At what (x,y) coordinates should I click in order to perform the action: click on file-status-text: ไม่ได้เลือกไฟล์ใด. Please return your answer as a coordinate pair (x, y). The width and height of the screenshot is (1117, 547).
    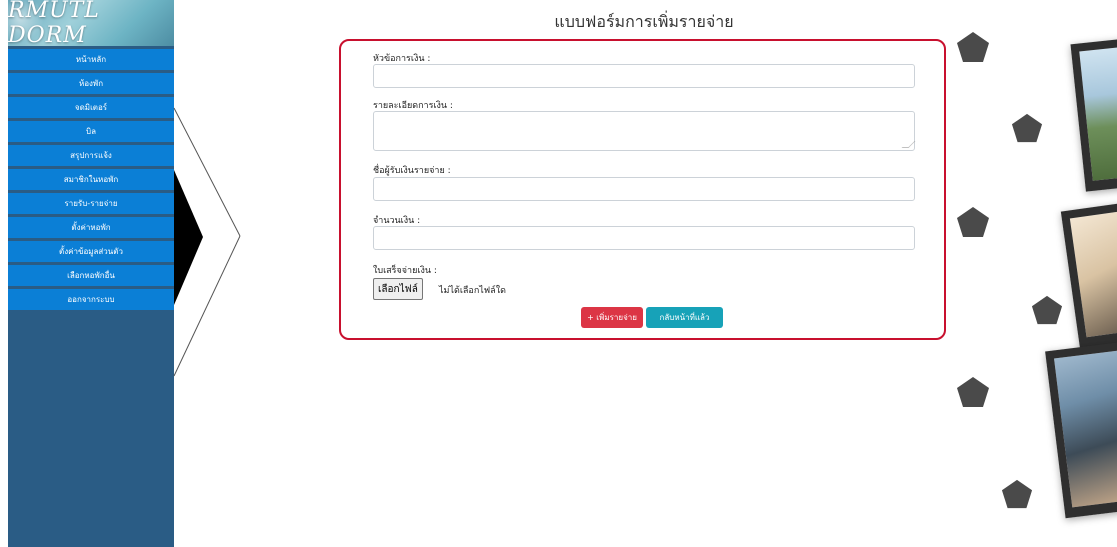
    Looking at the image, I should click on (472, 291).